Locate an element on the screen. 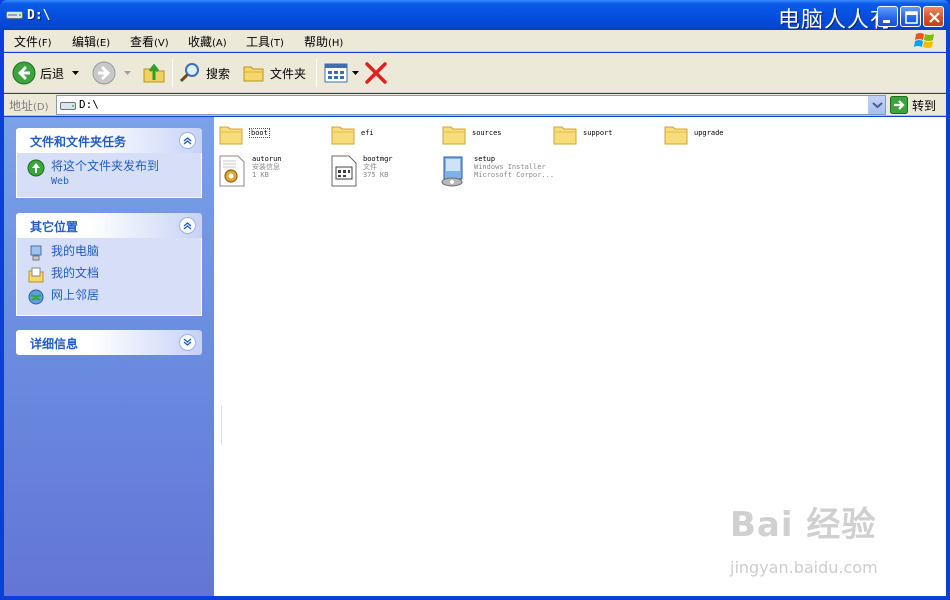  folder-item-efi: efi is located at coordinates (352, 134).